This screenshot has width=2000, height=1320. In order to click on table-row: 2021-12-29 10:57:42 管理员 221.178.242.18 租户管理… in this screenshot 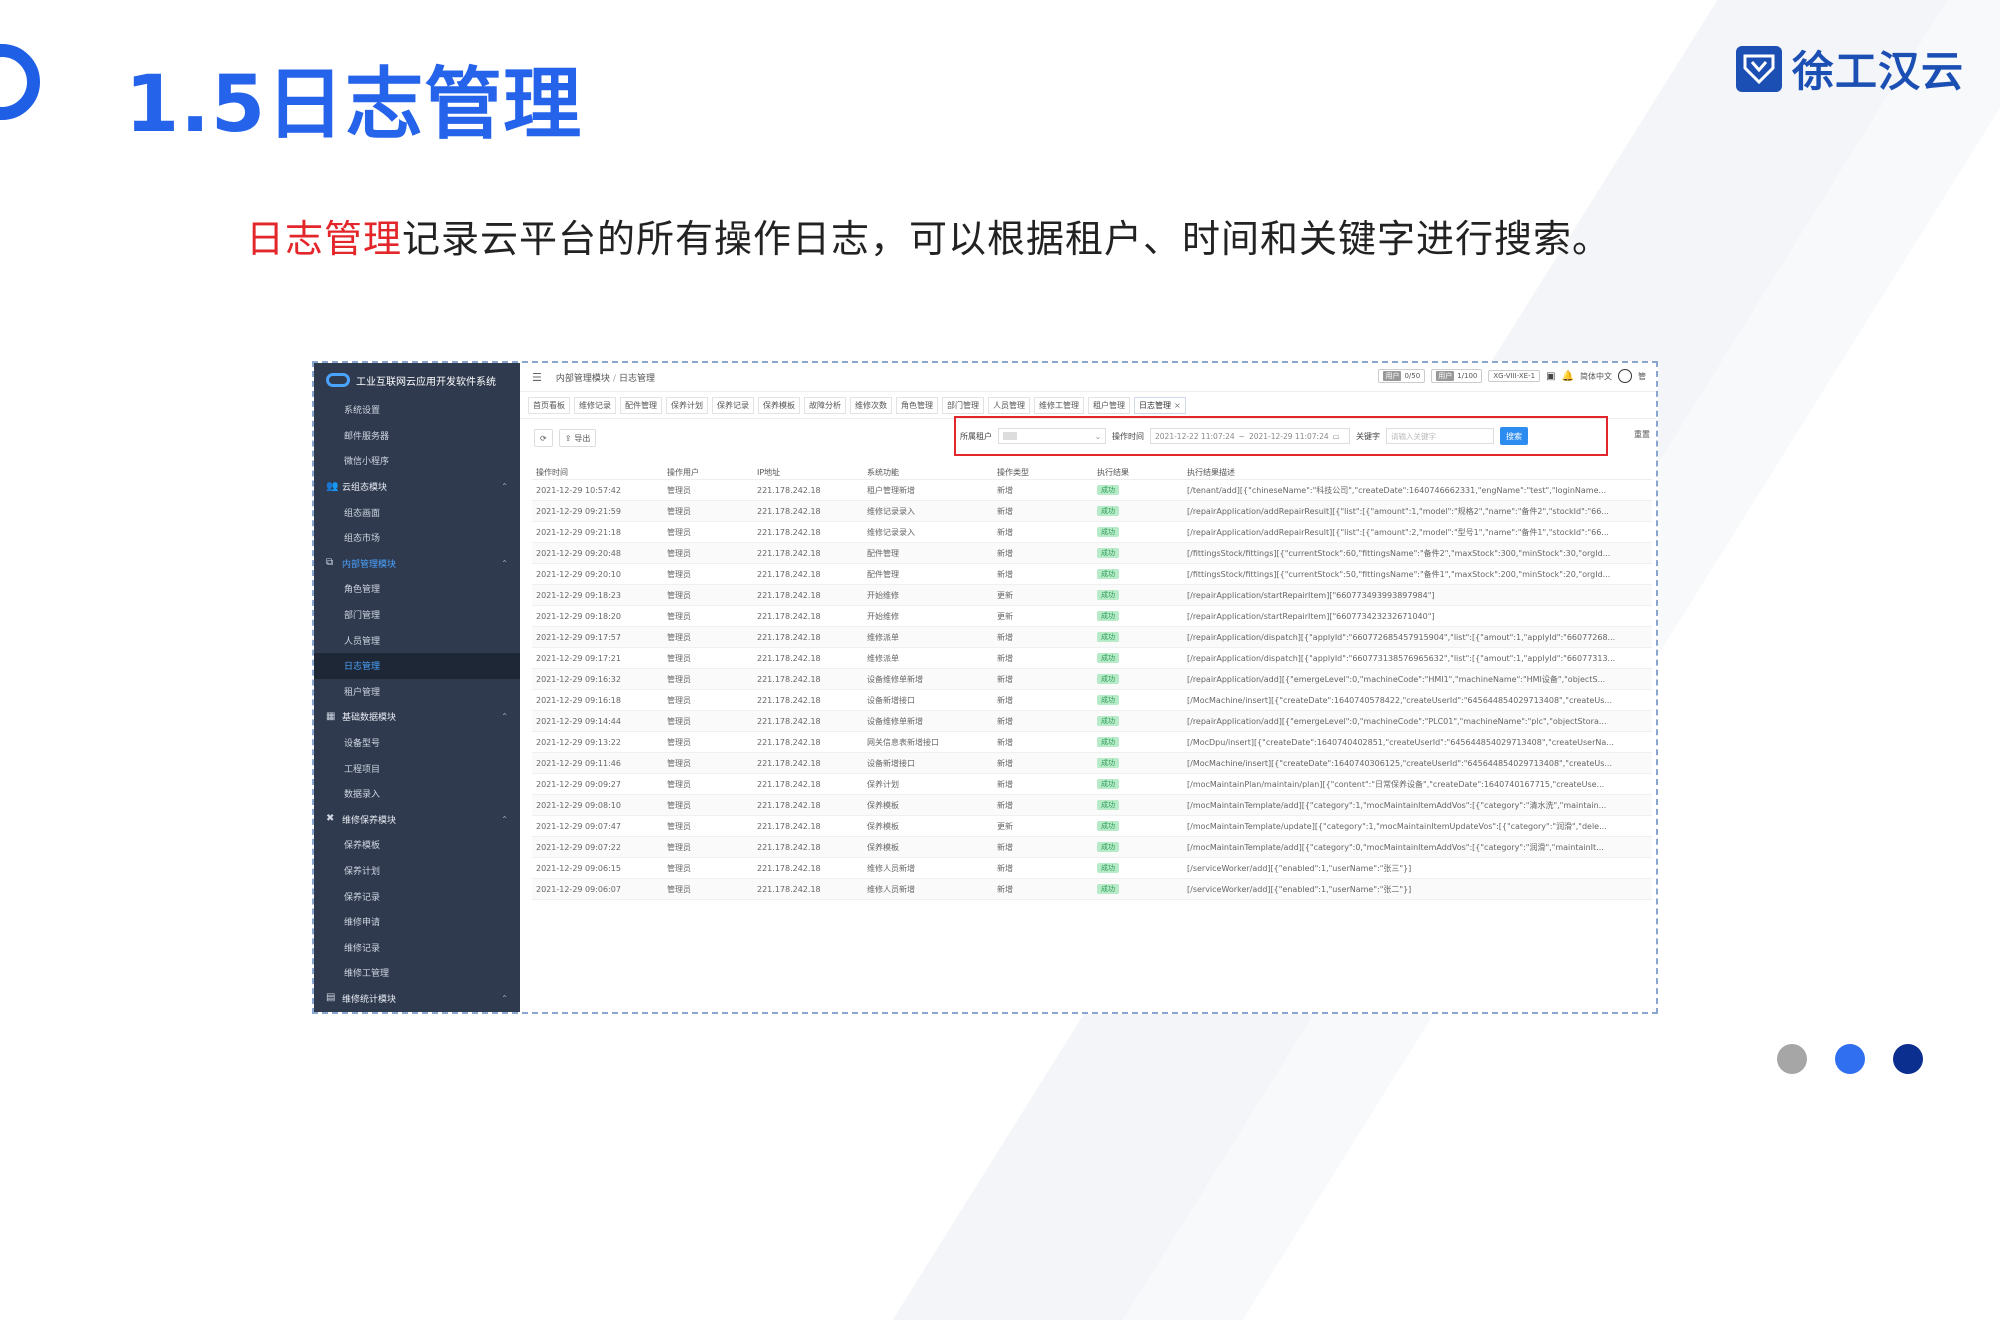, I will do `click(1092, 490)`.